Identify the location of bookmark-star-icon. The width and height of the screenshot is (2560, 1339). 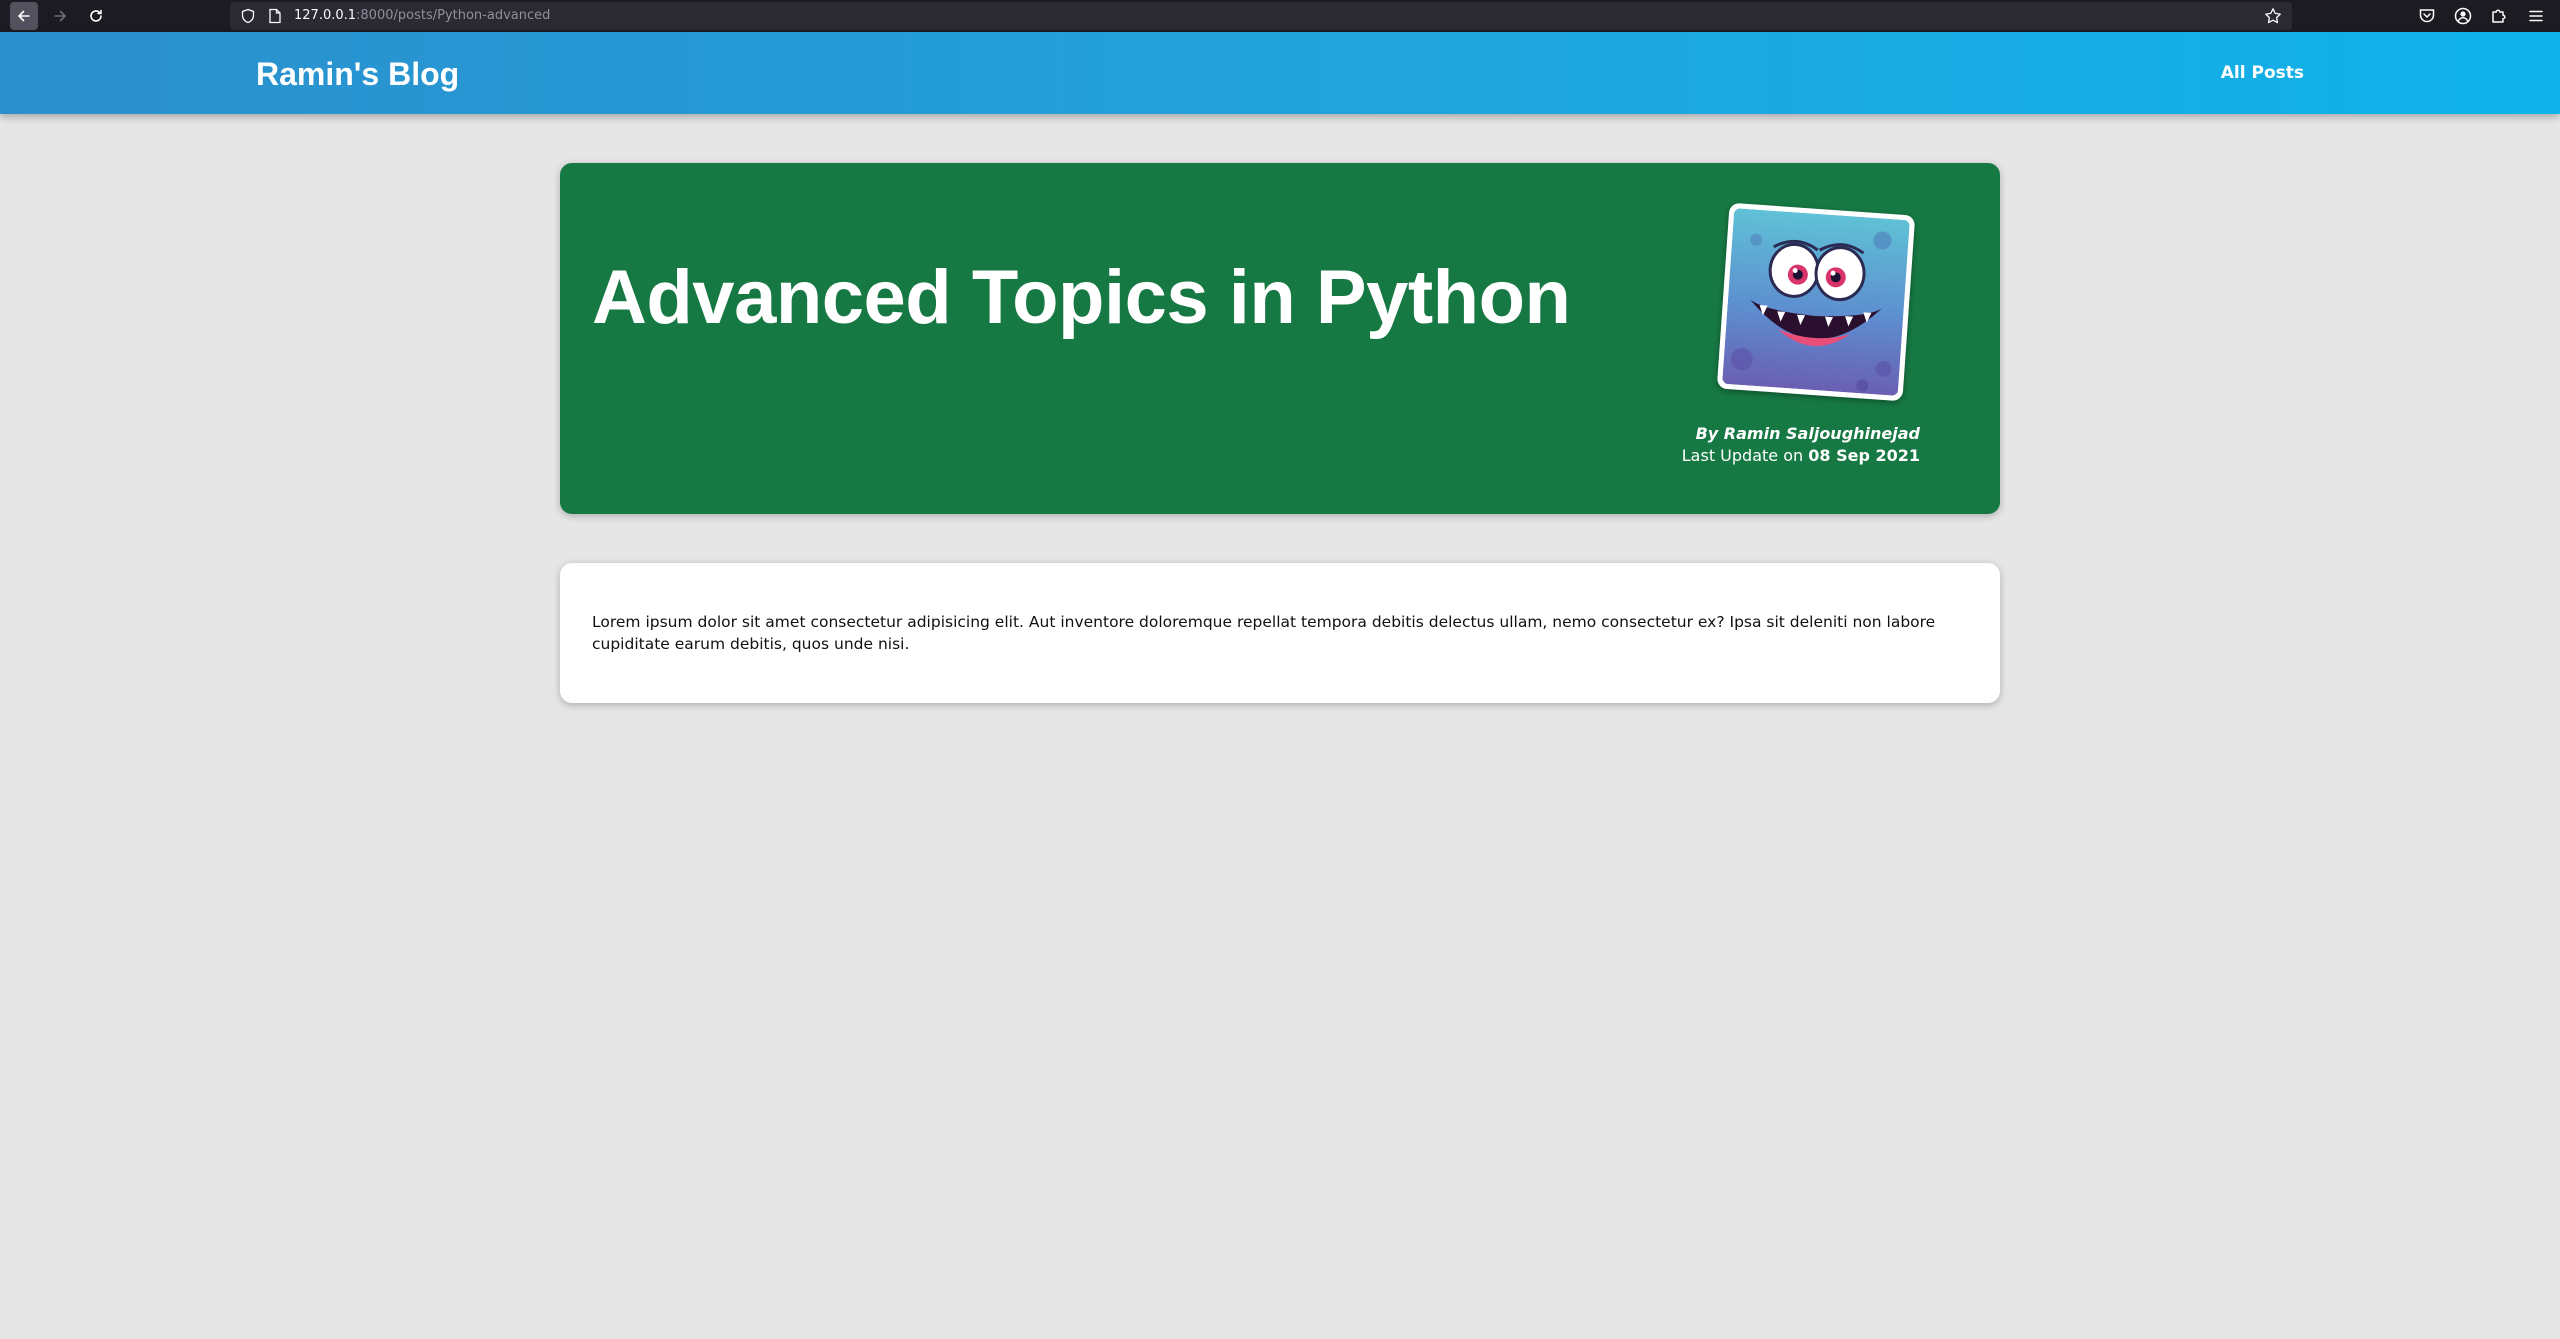
(2273, 16).